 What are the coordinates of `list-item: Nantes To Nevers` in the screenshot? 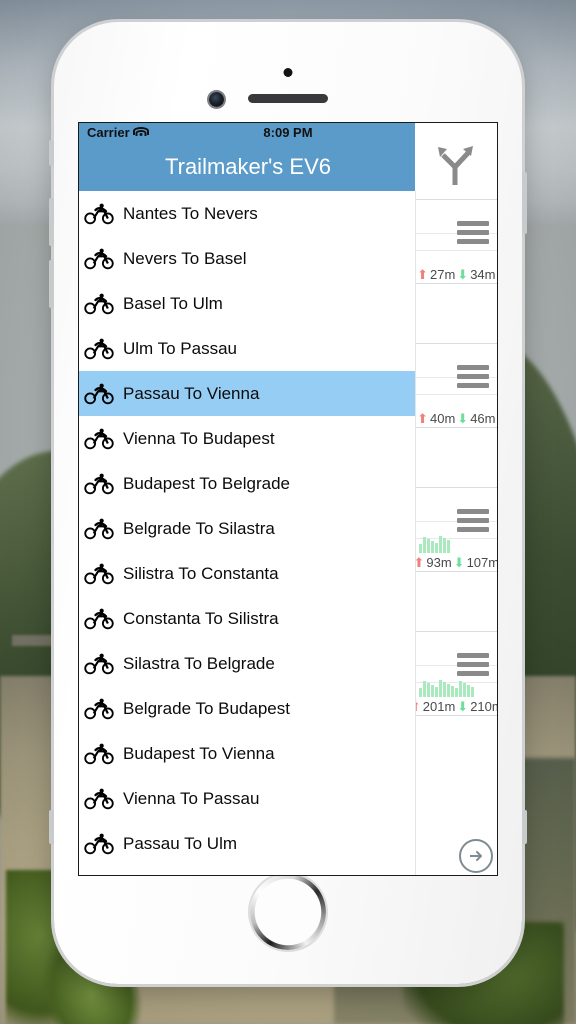 It's located at (247, 213).